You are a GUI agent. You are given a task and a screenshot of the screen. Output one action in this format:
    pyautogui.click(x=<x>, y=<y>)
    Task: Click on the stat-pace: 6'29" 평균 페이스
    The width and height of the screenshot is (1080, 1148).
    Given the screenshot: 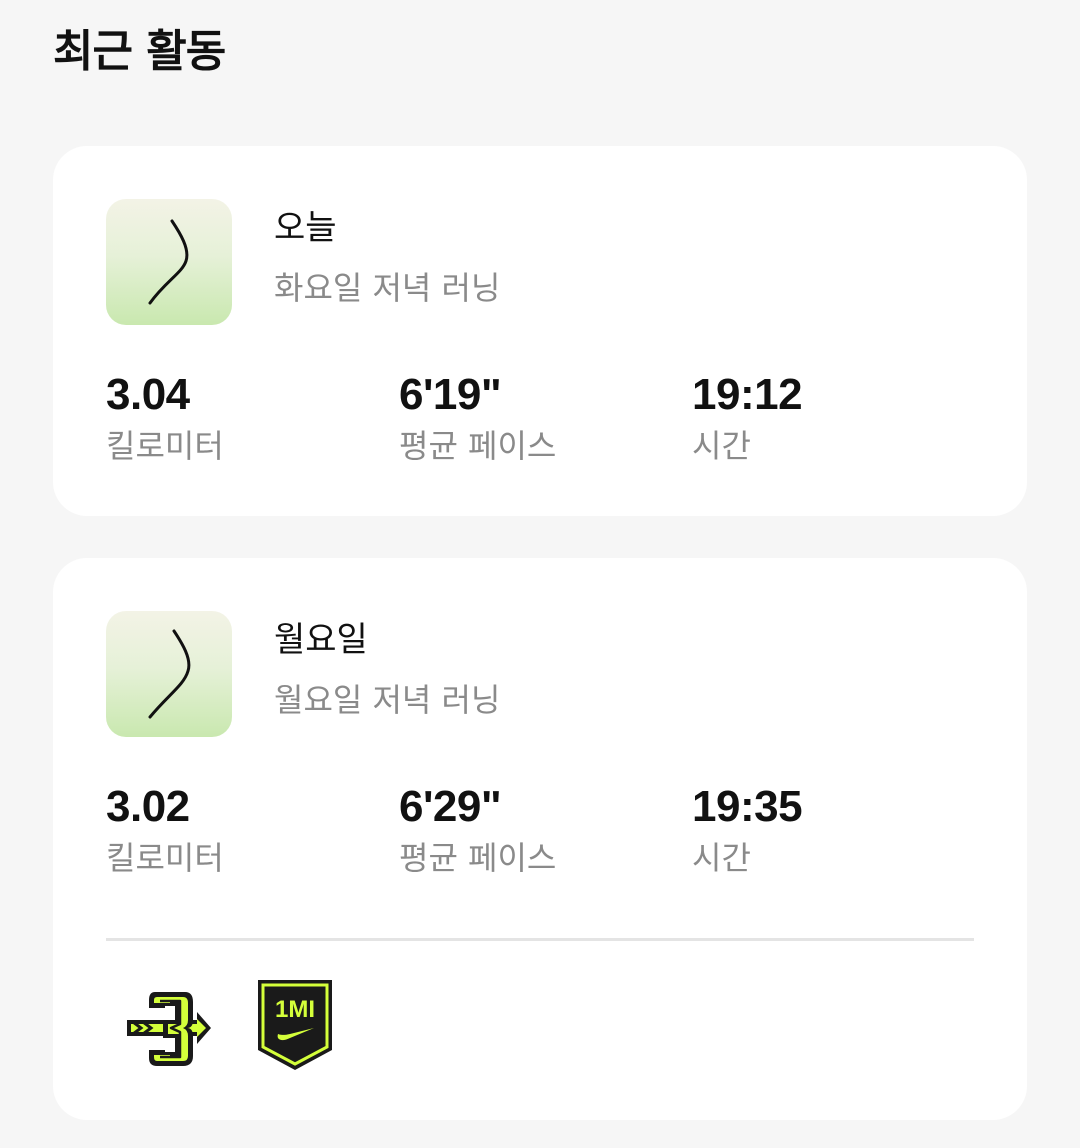 What is the action you would take?
    pyautogui.click(x=477, y=830)
    